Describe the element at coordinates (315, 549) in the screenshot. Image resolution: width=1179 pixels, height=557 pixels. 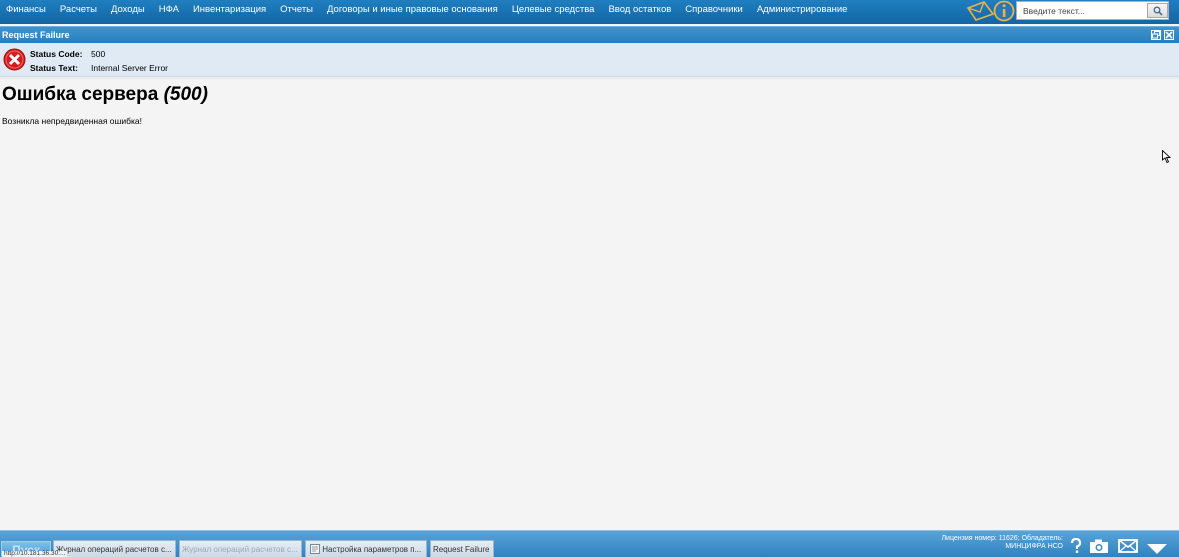
I see `document-icon` at that location.